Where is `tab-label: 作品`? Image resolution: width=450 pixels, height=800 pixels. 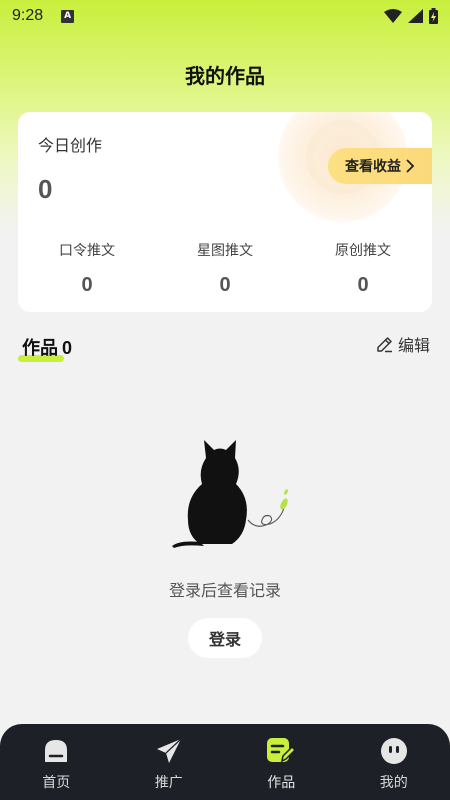 tab-label: 作品 is located at coordinates (281, 783).